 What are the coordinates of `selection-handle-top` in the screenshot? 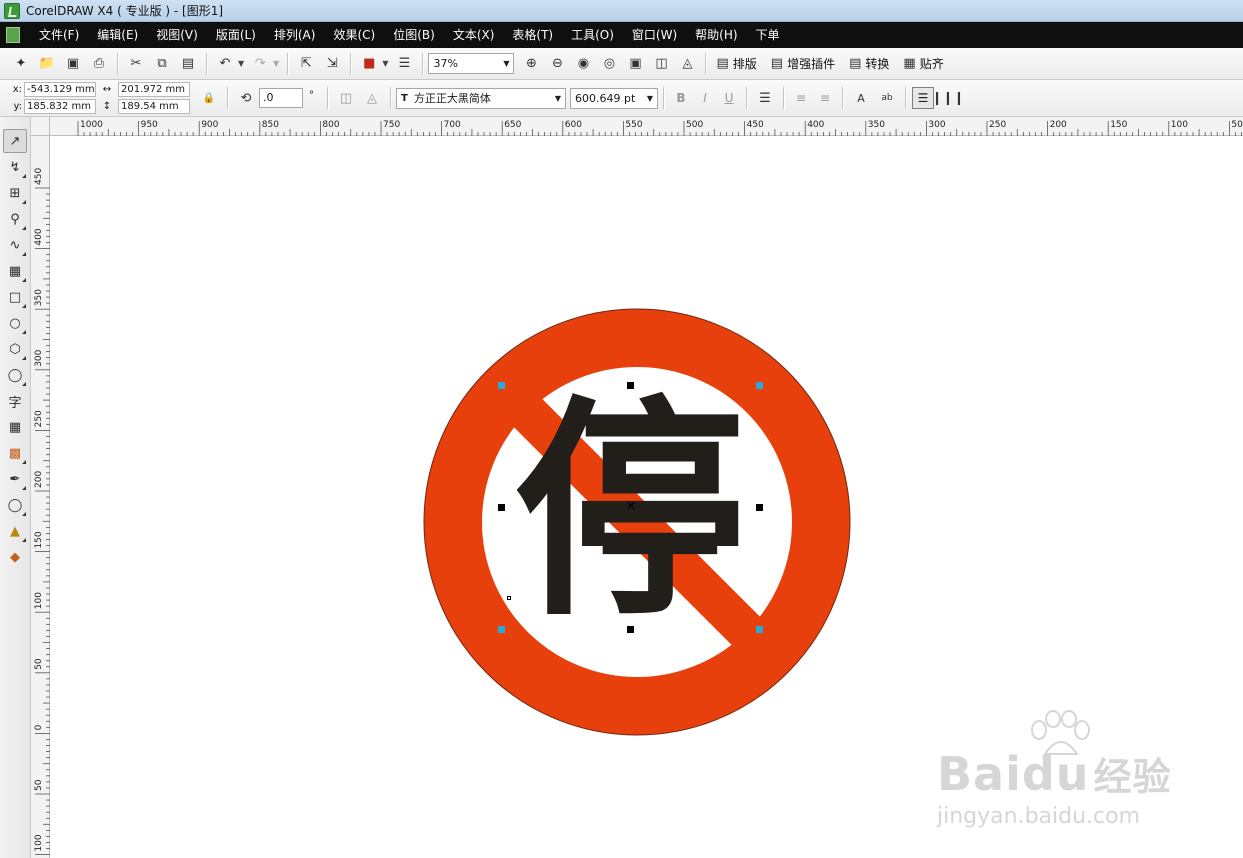 It's located at (630, 385).